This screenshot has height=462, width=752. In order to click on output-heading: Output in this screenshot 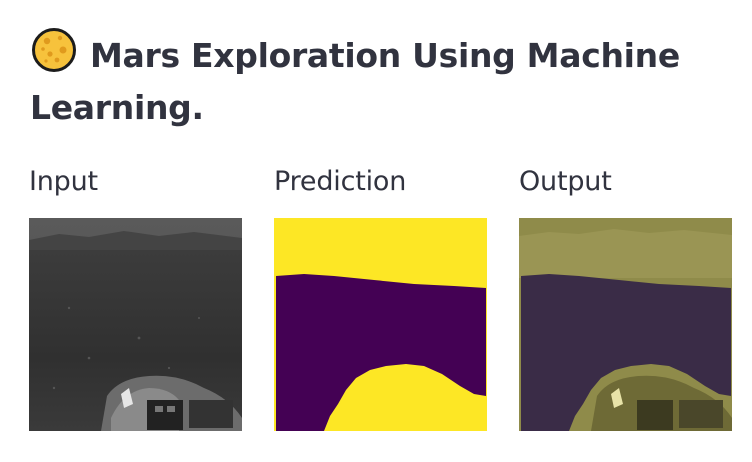, I will do `click(565, 181)`.